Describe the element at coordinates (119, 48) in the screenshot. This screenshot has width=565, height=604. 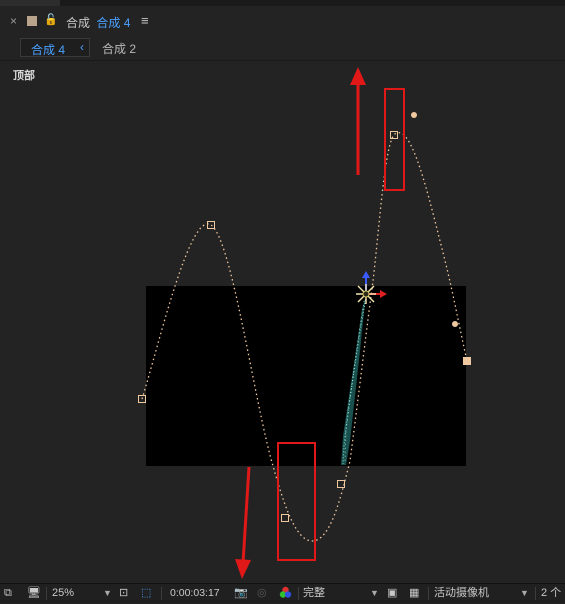
I see `tab-comp-2: 合成 2` at that location.